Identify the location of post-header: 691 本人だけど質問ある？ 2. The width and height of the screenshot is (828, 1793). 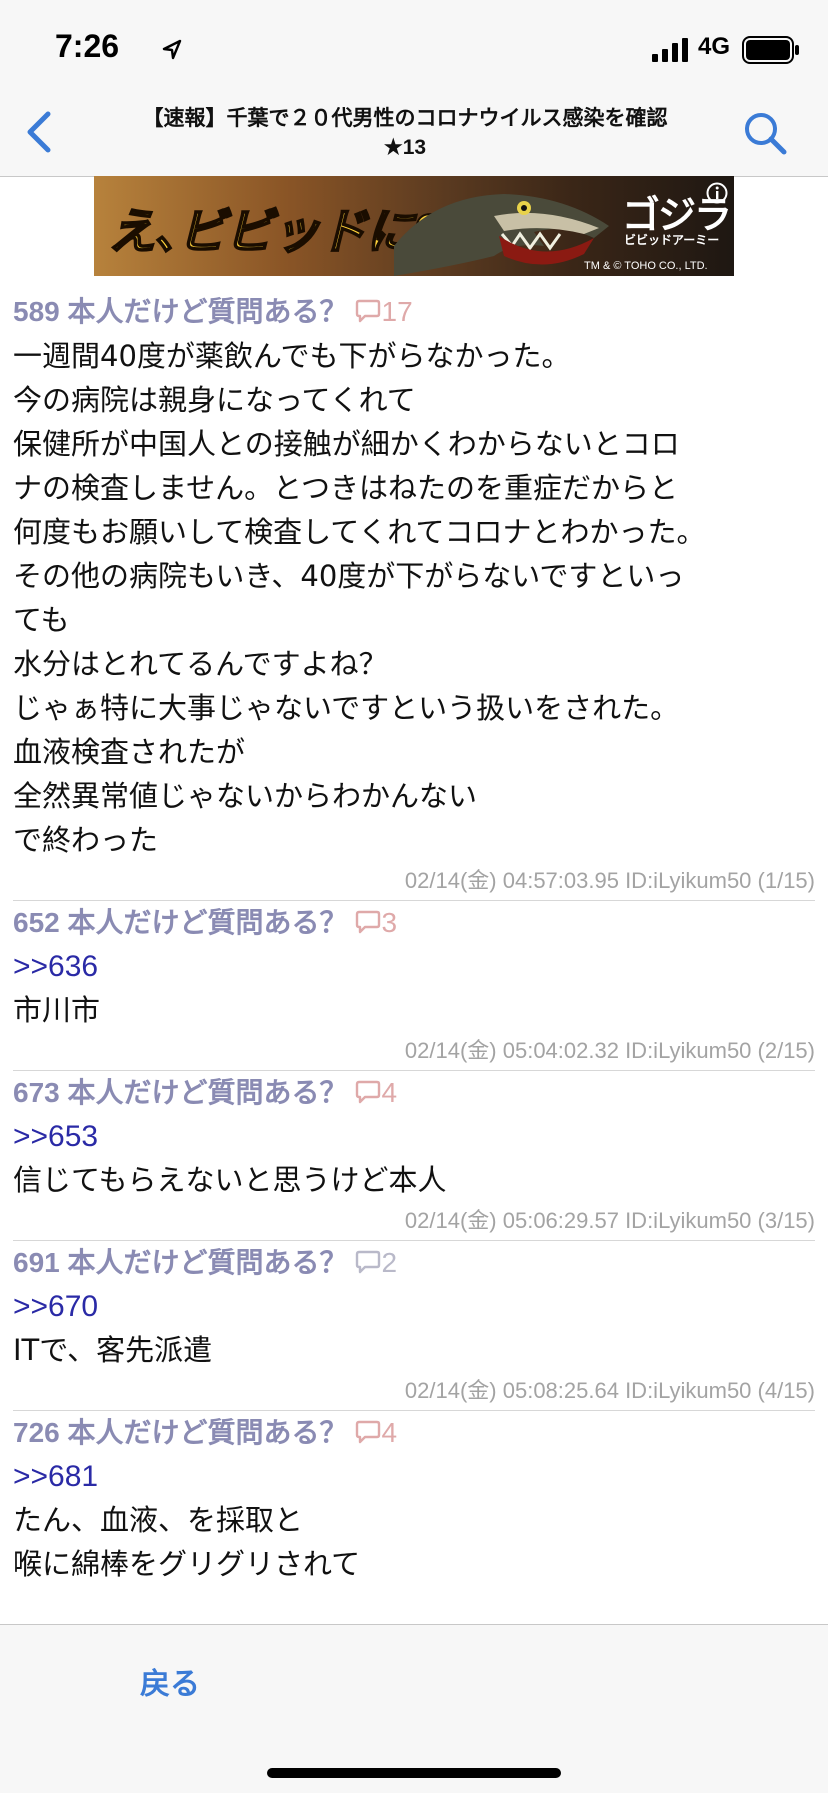
(414, 1263).